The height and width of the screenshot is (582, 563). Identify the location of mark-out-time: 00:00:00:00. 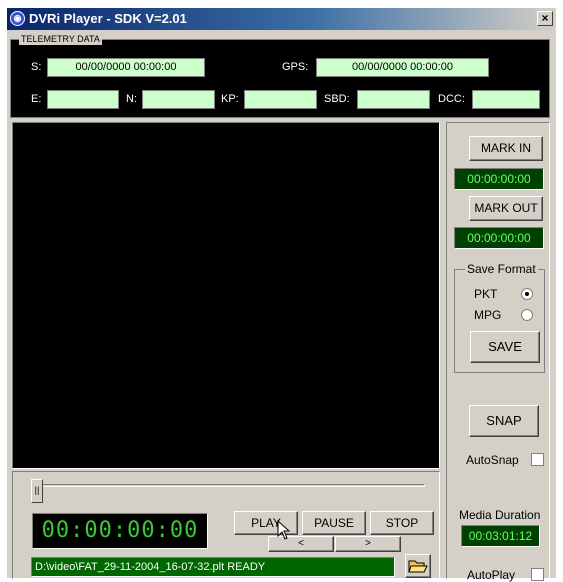
(499, 238).